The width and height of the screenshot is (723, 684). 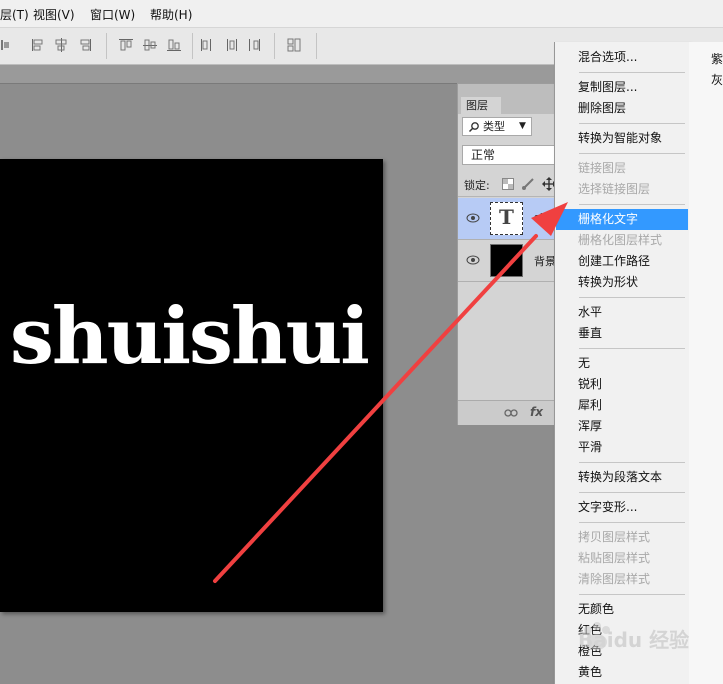 I want to click on chevron-down-icon: ▼, so click(x=522, y=126).